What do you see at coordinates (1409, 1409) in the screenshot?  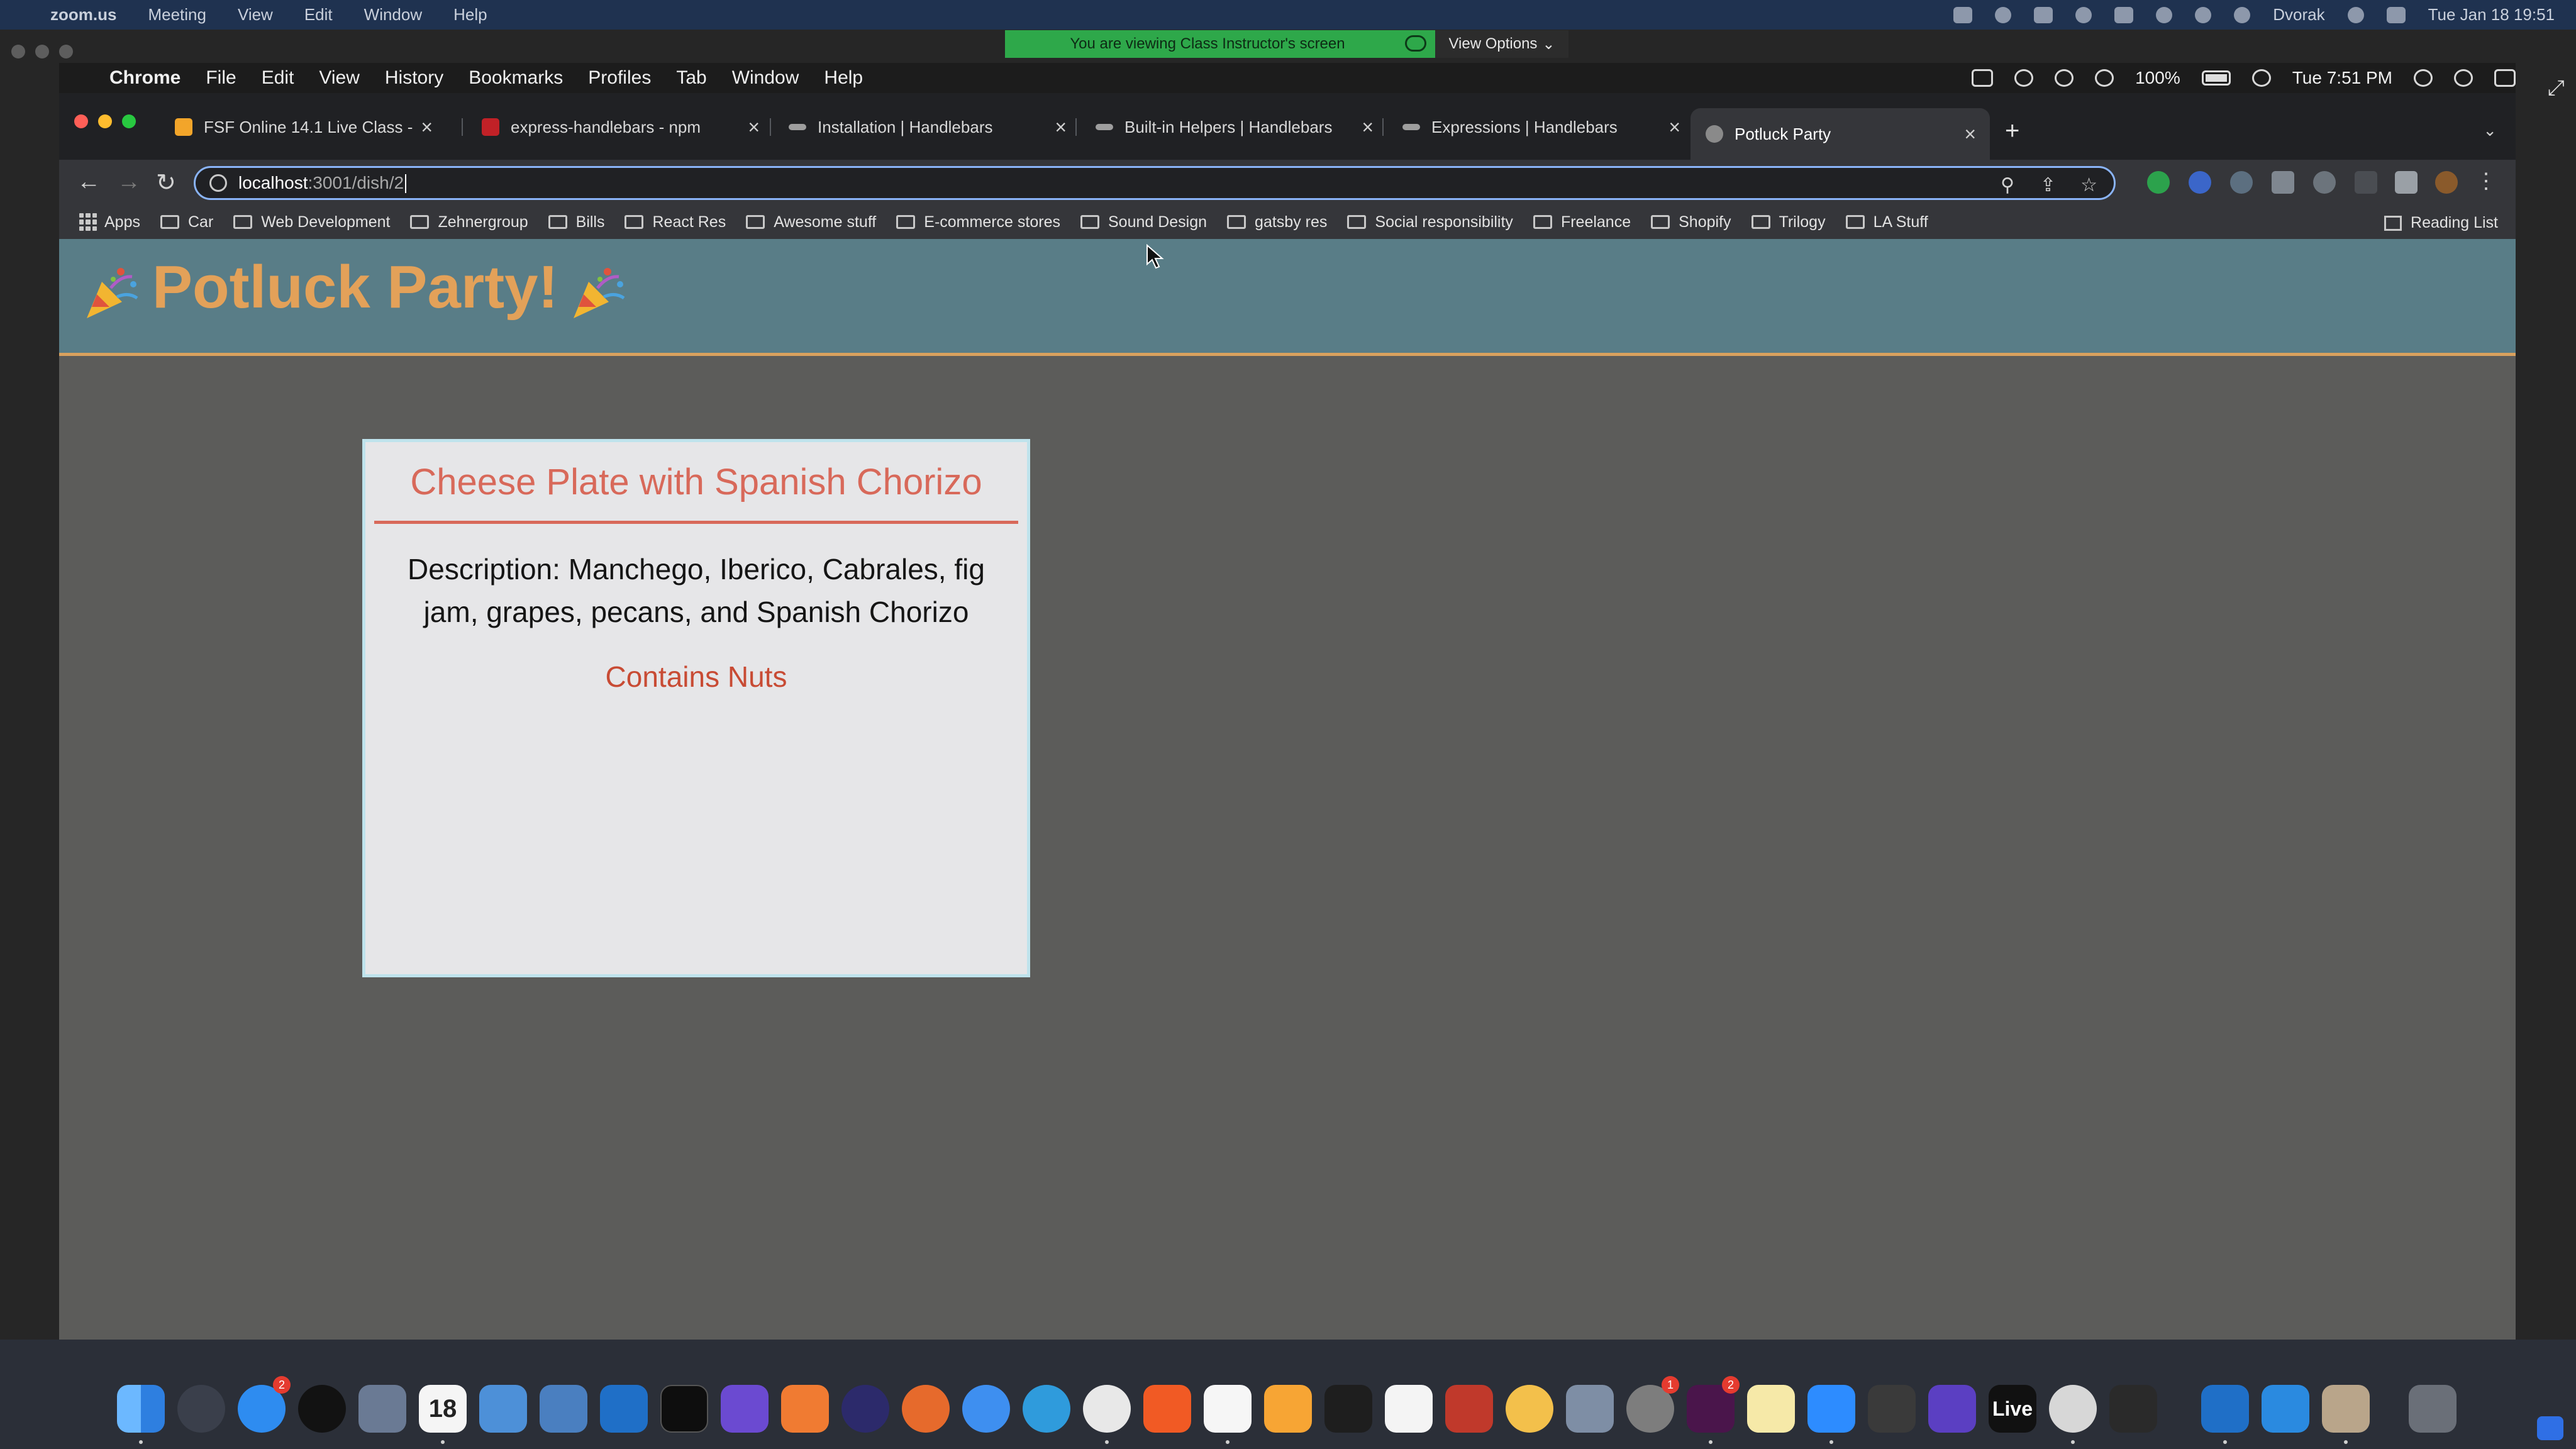 I see `clickup-icon` at bounding box center [1409, 1409].